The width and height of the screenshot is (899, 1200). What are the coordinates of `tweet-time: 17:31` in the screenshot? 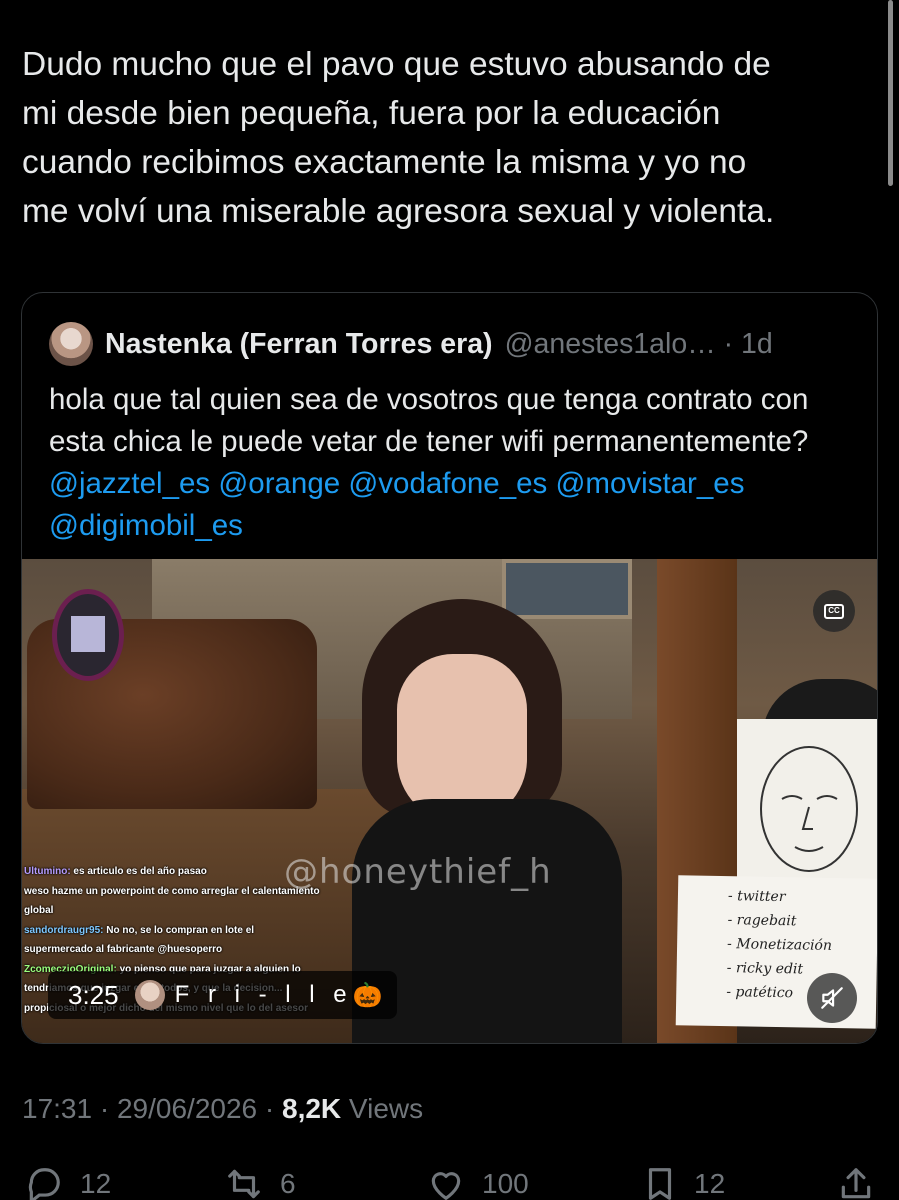 It's located at (57, 1108).